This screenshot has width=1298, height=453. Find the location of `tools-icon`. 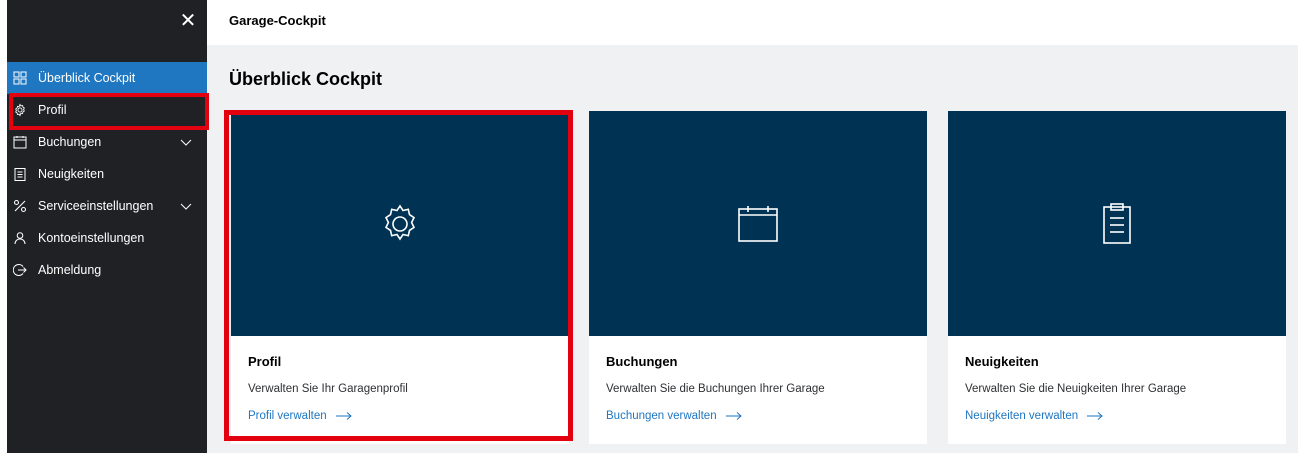

tools-icon is located at coordinates (20, 206).